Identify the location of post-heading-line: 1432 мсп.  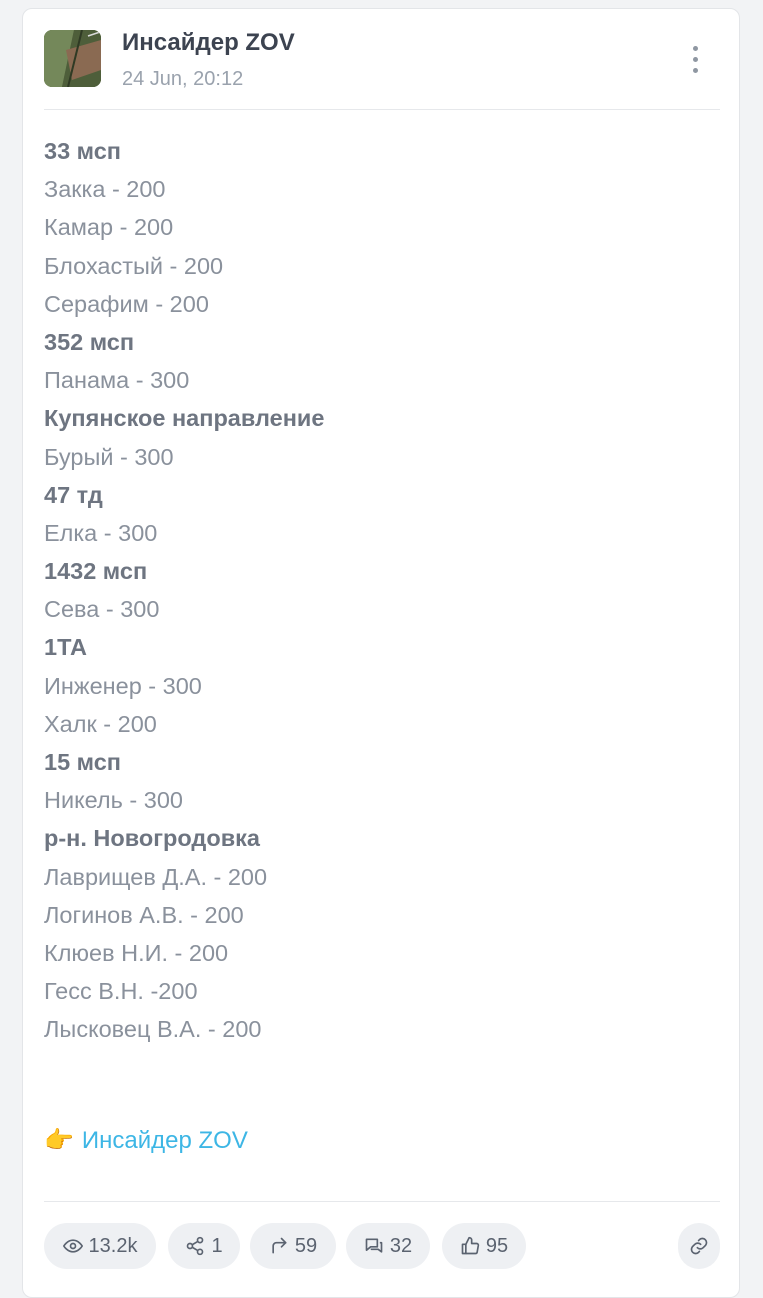
(96, 571).